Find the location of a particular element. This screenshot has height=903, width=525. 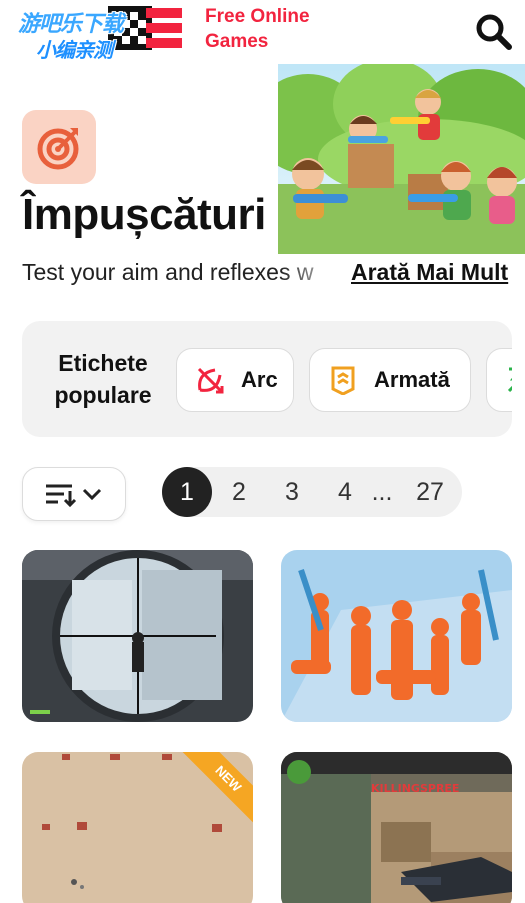

ragdoll-thumbnail is located at coordinates (396, 636).